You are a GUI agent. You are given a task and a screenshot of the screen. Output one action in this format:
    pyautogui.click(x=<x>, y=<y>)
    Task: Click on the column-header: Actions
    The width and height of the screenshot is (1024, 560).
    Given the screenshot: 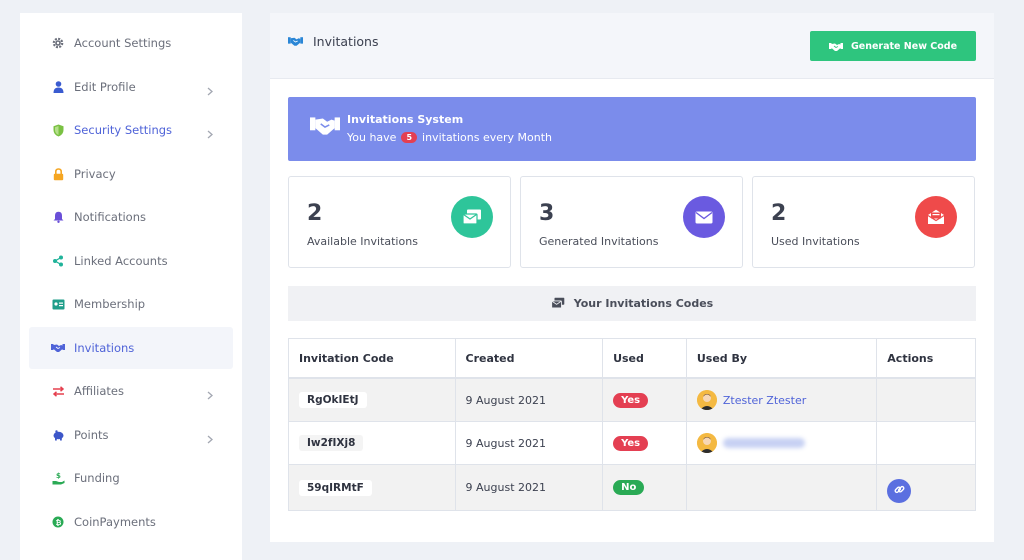 What is the action you would take?
    pyautogui.click(x=910, y=358)
    